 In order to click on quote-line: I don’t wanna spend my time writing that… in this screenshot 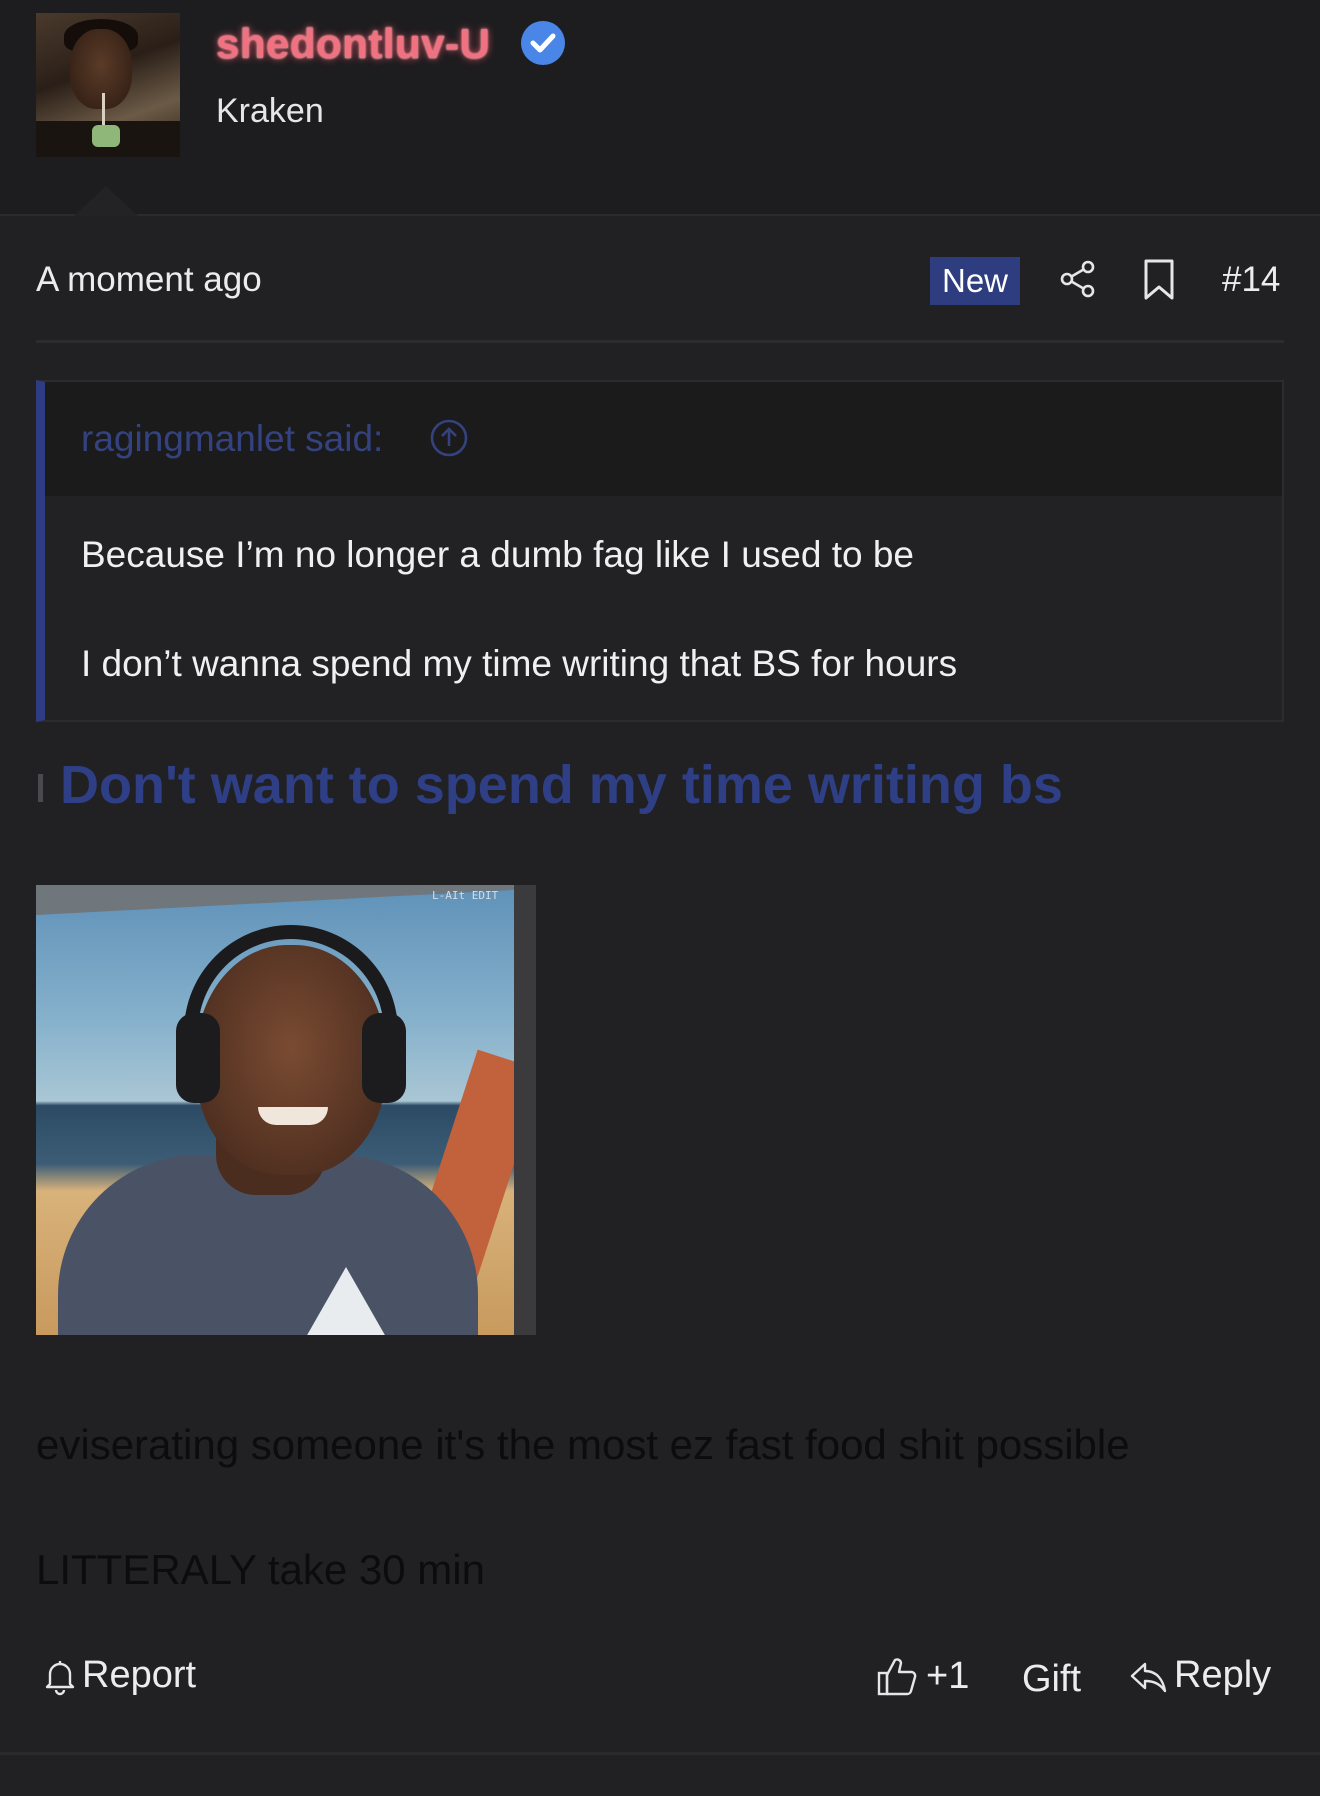, I will do `click(519, 663)`.